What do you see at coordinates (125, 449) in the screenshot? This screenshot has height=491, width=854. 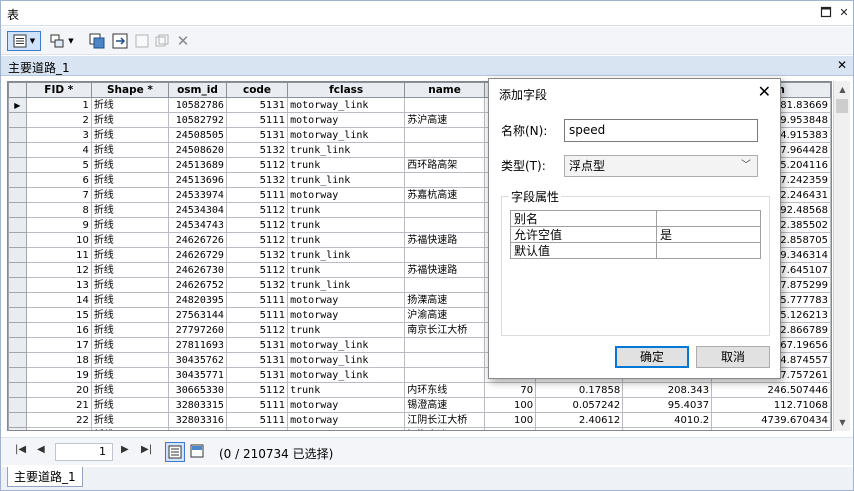 I see `next-record-icon: ▶` at bounding box center [125, 449].